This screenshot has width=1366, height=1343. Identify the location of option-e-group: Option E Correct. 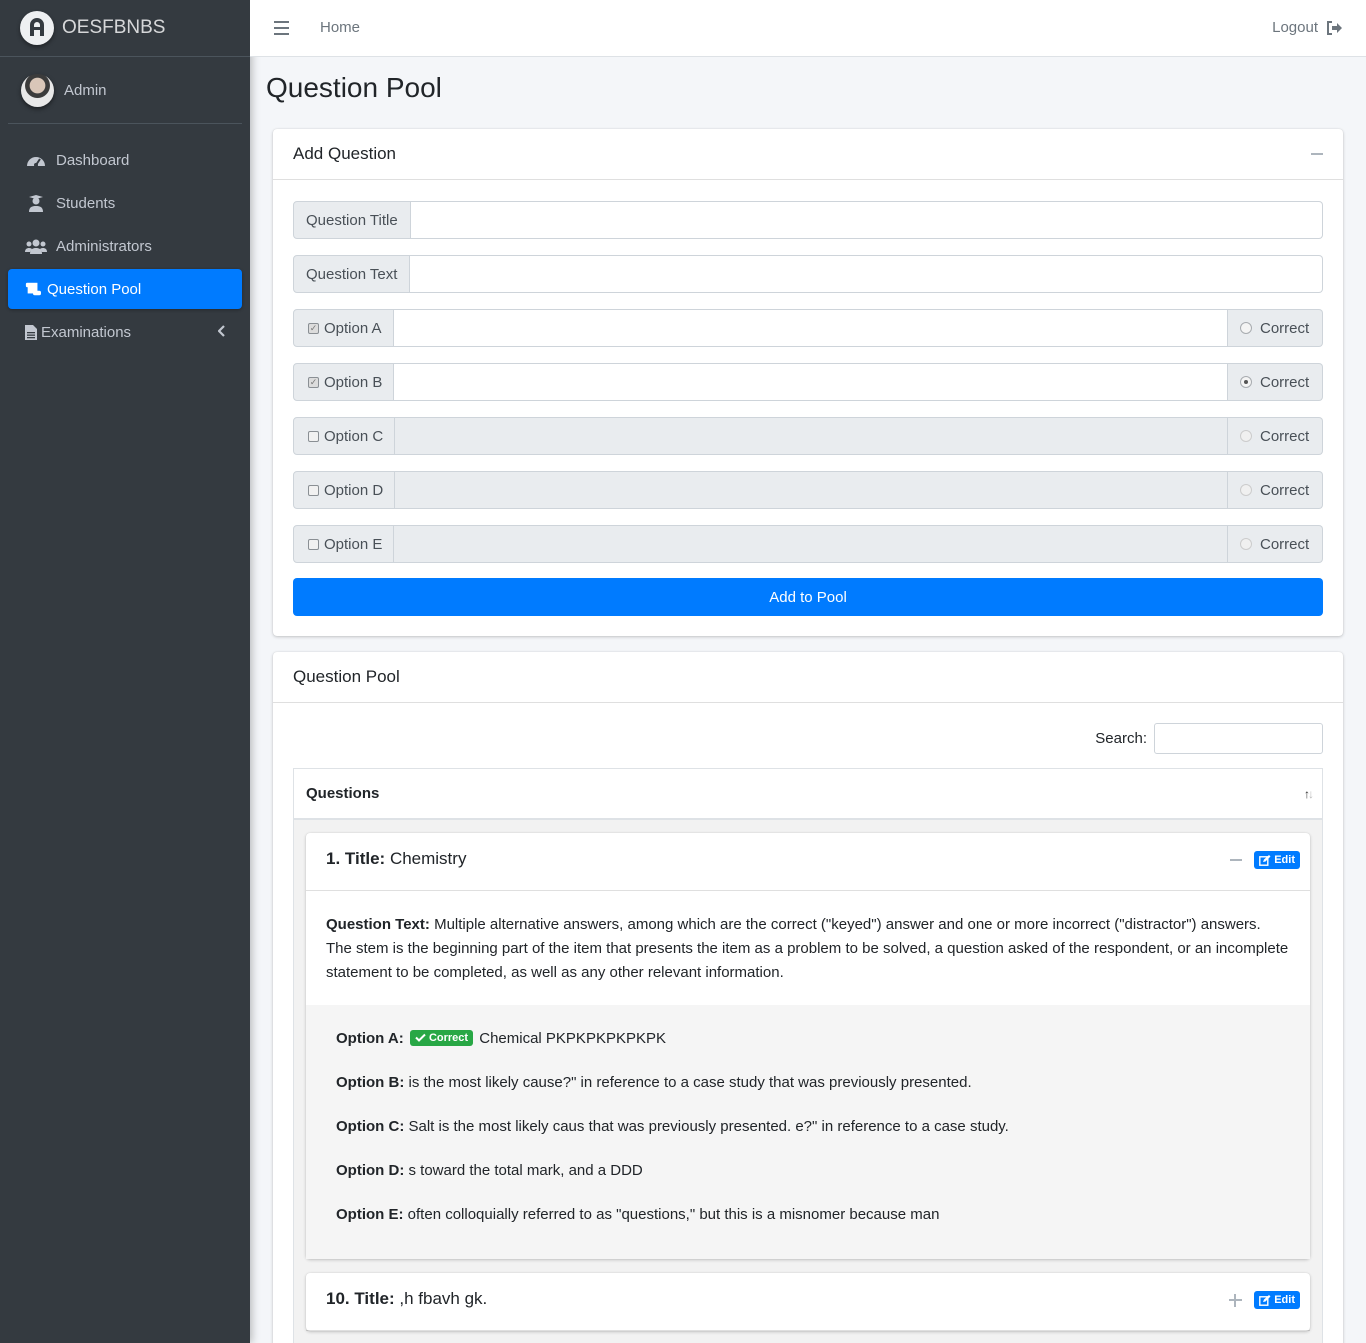
(808, 544).